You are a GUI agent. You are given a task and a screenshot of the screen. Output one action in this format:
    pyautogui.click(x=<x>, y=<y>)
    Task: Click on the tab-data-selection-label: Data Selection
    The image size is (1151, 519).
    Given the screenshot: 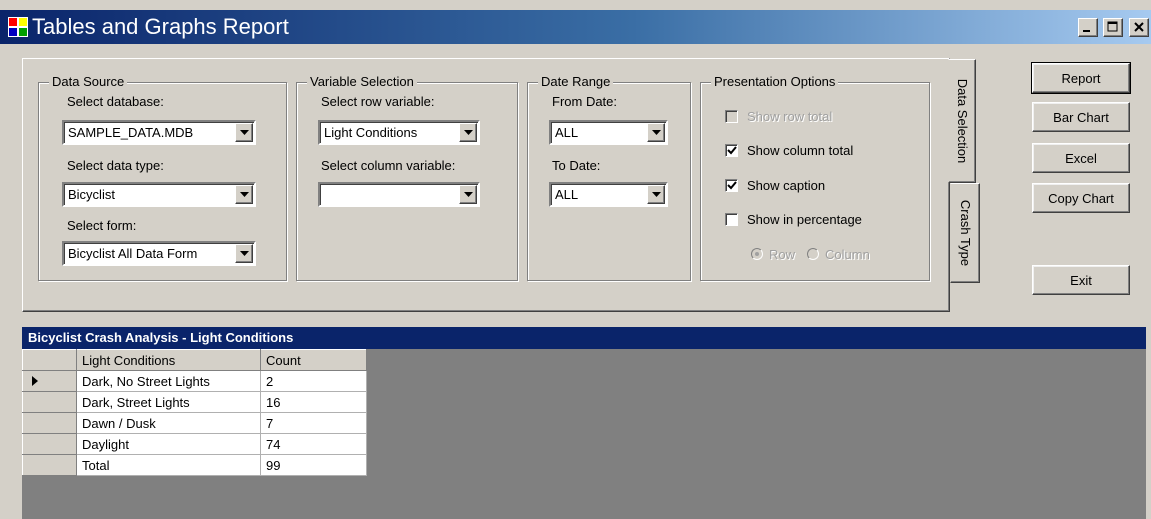 What is the action you would take?
    pyautogui.click(x=962, y=121)
    